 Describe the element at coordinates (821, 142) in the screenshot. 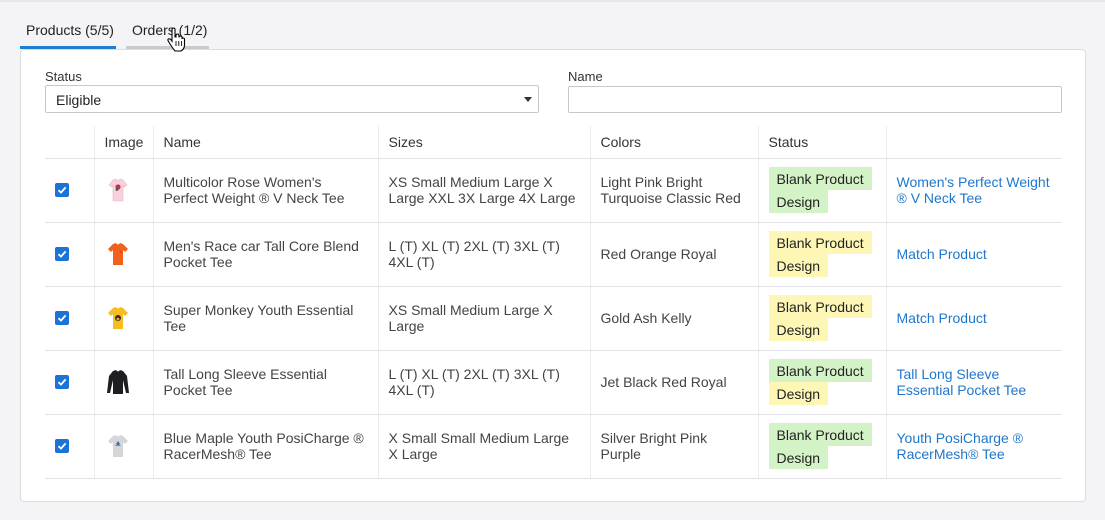

I see `header-status: Status` at that location.